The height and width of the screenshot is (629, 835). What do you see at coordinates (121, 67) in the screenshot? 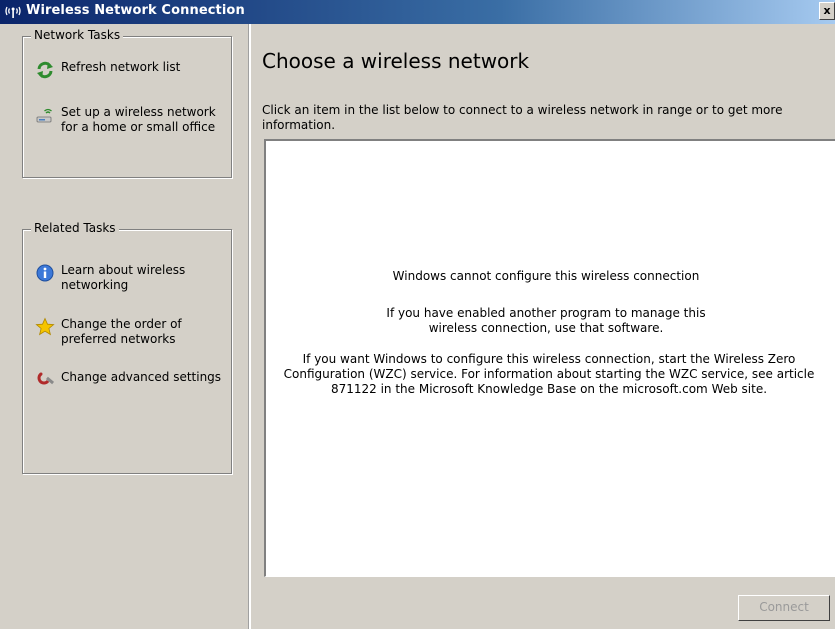
I see `refresh-network-list-label: Refresh network list` at bounding box center [121, 67].